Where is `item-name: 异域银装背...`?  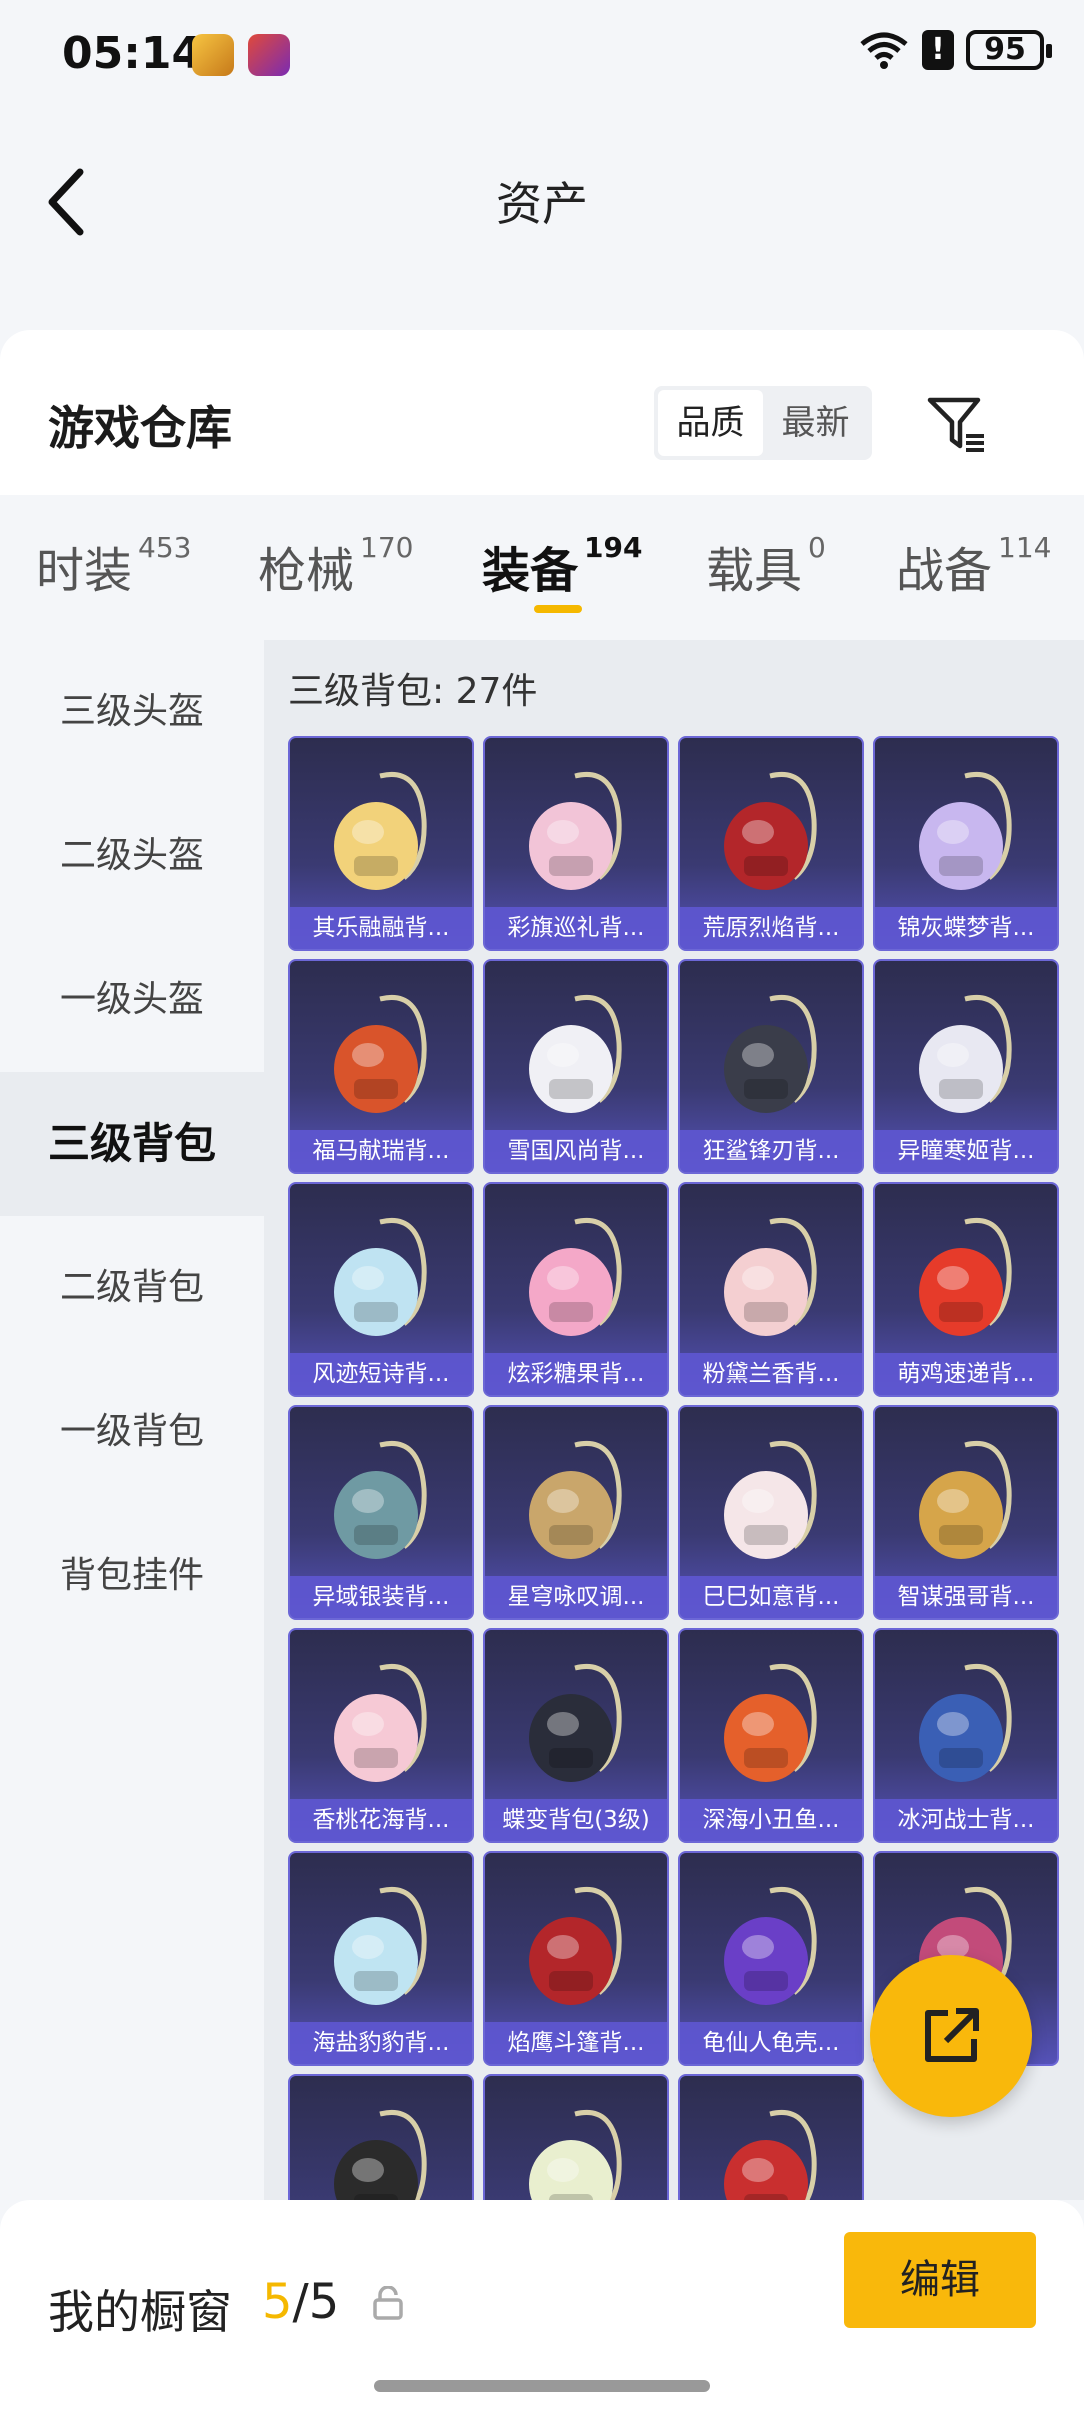 item-name: 异域银装背... is located at coordinates (381, 1597).